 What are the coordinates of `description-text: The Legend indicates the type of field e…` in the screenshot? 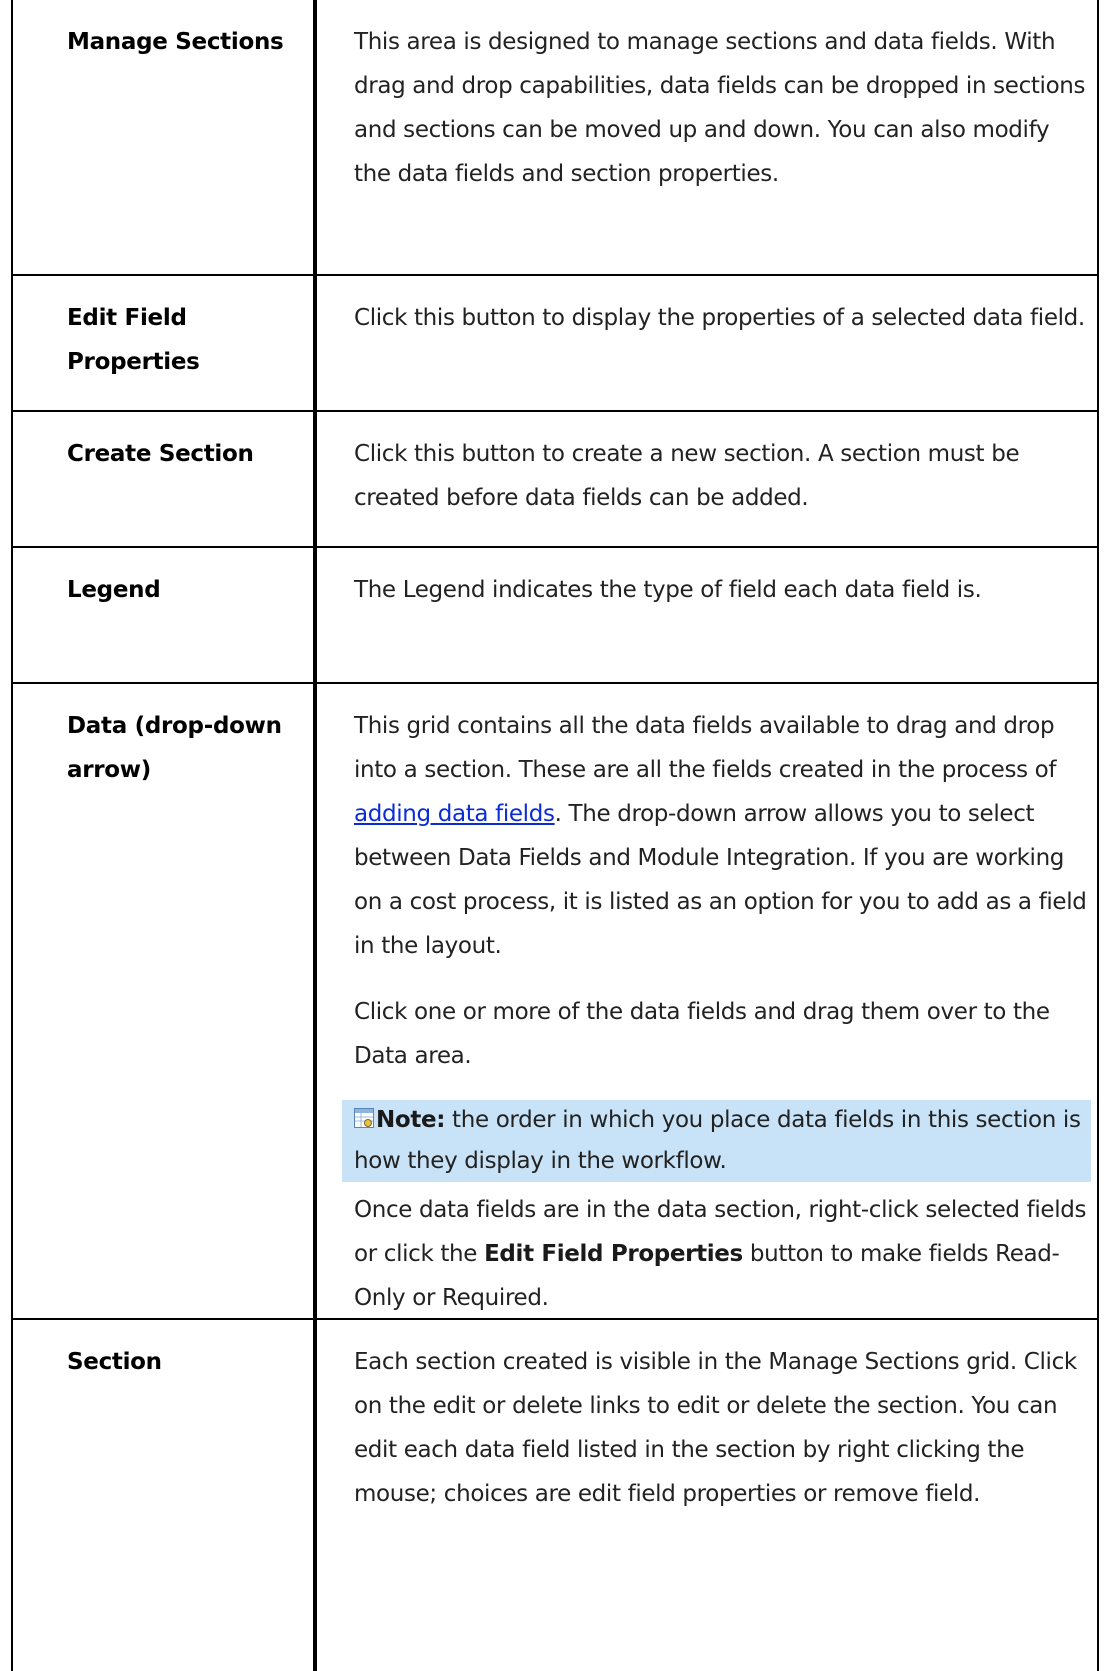 It's located at (668, 590).